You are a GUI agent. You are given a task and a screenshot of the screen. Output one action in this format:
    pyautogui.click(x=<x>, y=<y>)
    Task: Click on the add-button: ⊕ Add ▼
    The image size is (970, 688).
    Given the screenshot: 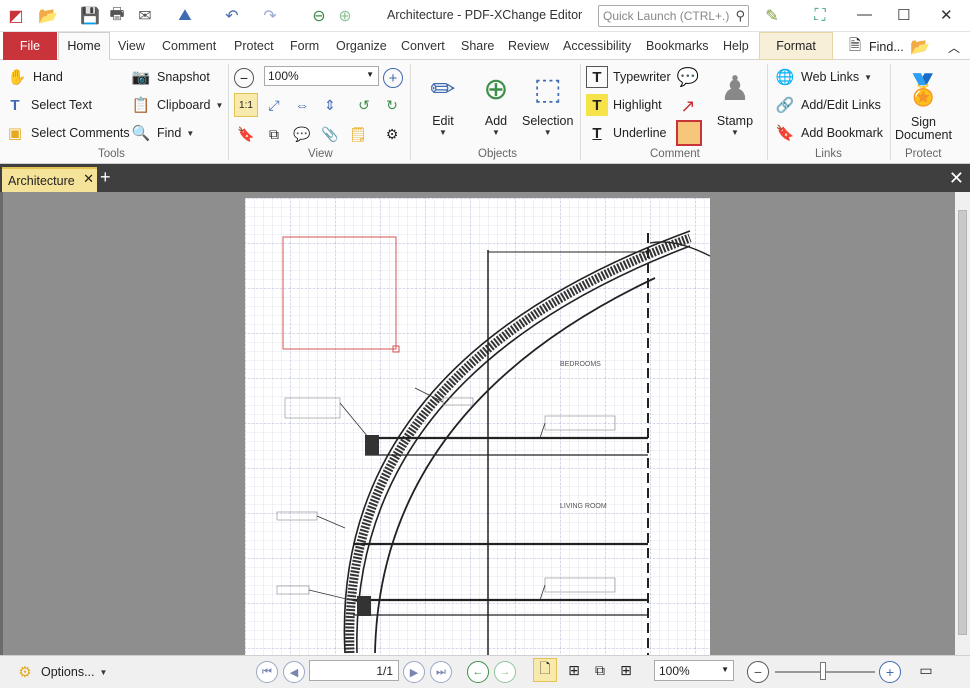 What is the action you would take?
    pyautogui.click(x=496, y=101)
    